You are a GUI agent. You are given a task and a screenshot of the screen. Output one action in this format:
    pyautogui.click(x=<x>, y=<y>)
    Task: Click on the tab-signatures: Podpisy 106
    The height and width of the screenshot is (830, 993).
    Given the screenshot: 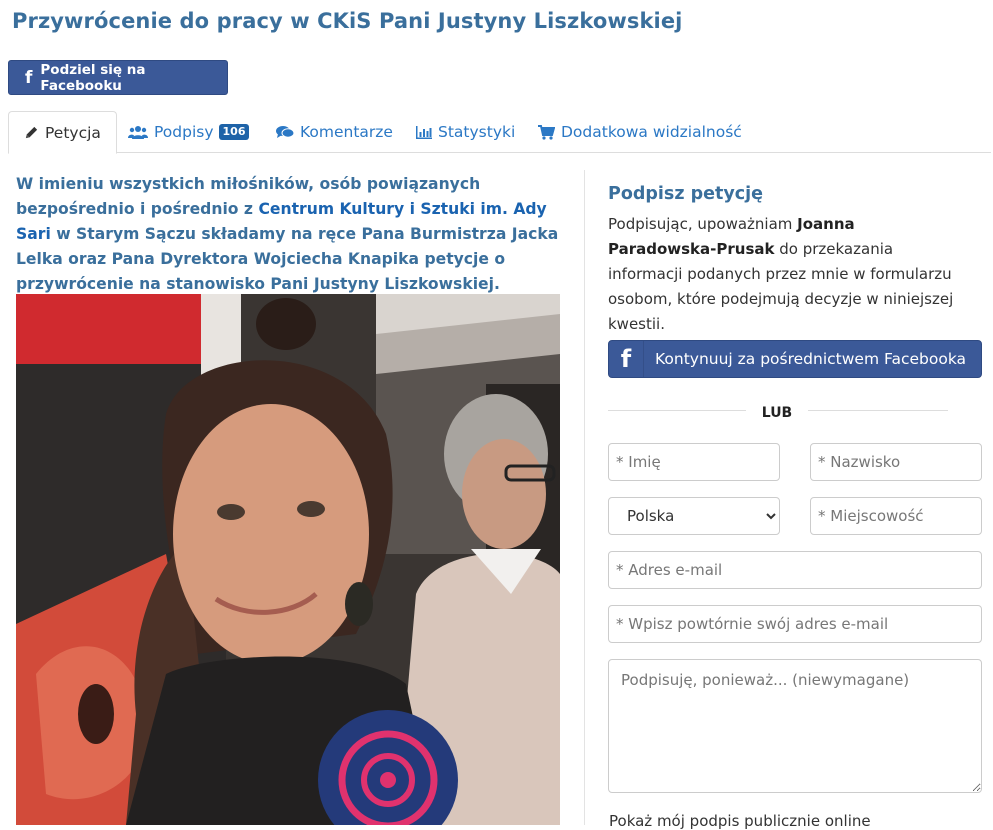 What is the action you would take?
    pyautogui.click(x=189, y=132)
    